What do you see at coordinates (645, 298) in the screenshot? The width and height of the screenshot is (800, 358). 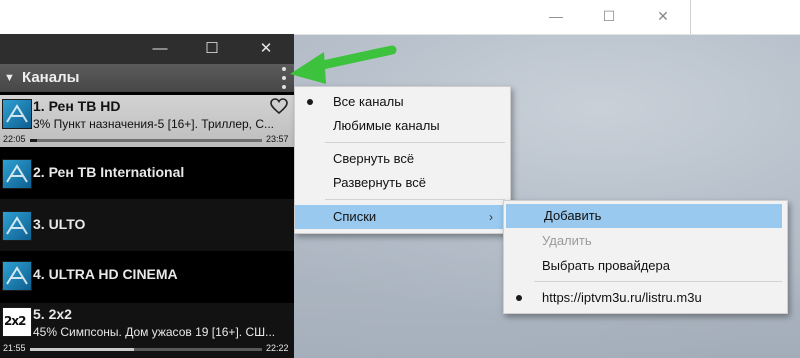 I see `submenu-item-playlist-url: https://iptvm3u.ru/listru.m3u` at bounding box center [645, 298].